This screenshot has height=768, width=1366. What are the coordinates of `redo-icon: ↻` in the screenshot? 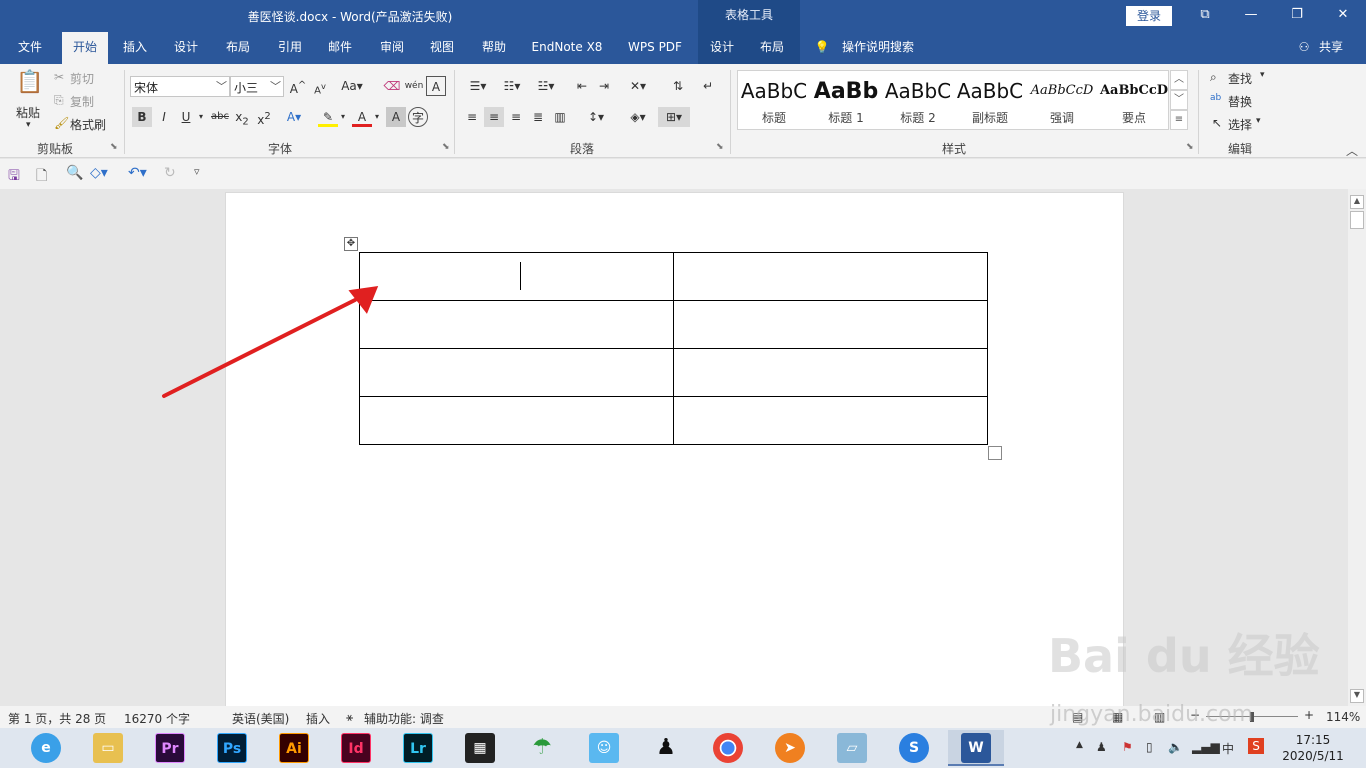 It's located at (170, 173).